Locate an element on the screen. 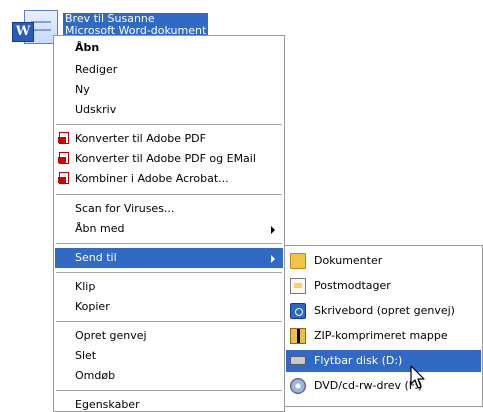 The width and height of the screenshot is (483, 412). word-document-icon: W is located at coordinates (32, 27).